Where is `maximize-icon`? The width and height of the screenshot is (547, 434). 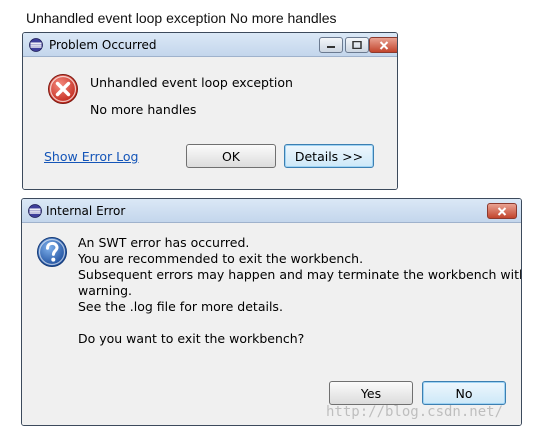
maximize-icon is located at coordinates (357, 45).